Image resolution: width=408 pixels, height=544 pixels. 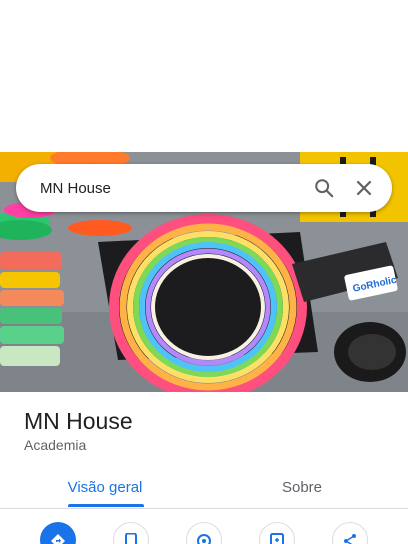 What do you see at coordinates (131, 538) in the screenshot?
I see `phone-icon` at bounding box center [131, 538].